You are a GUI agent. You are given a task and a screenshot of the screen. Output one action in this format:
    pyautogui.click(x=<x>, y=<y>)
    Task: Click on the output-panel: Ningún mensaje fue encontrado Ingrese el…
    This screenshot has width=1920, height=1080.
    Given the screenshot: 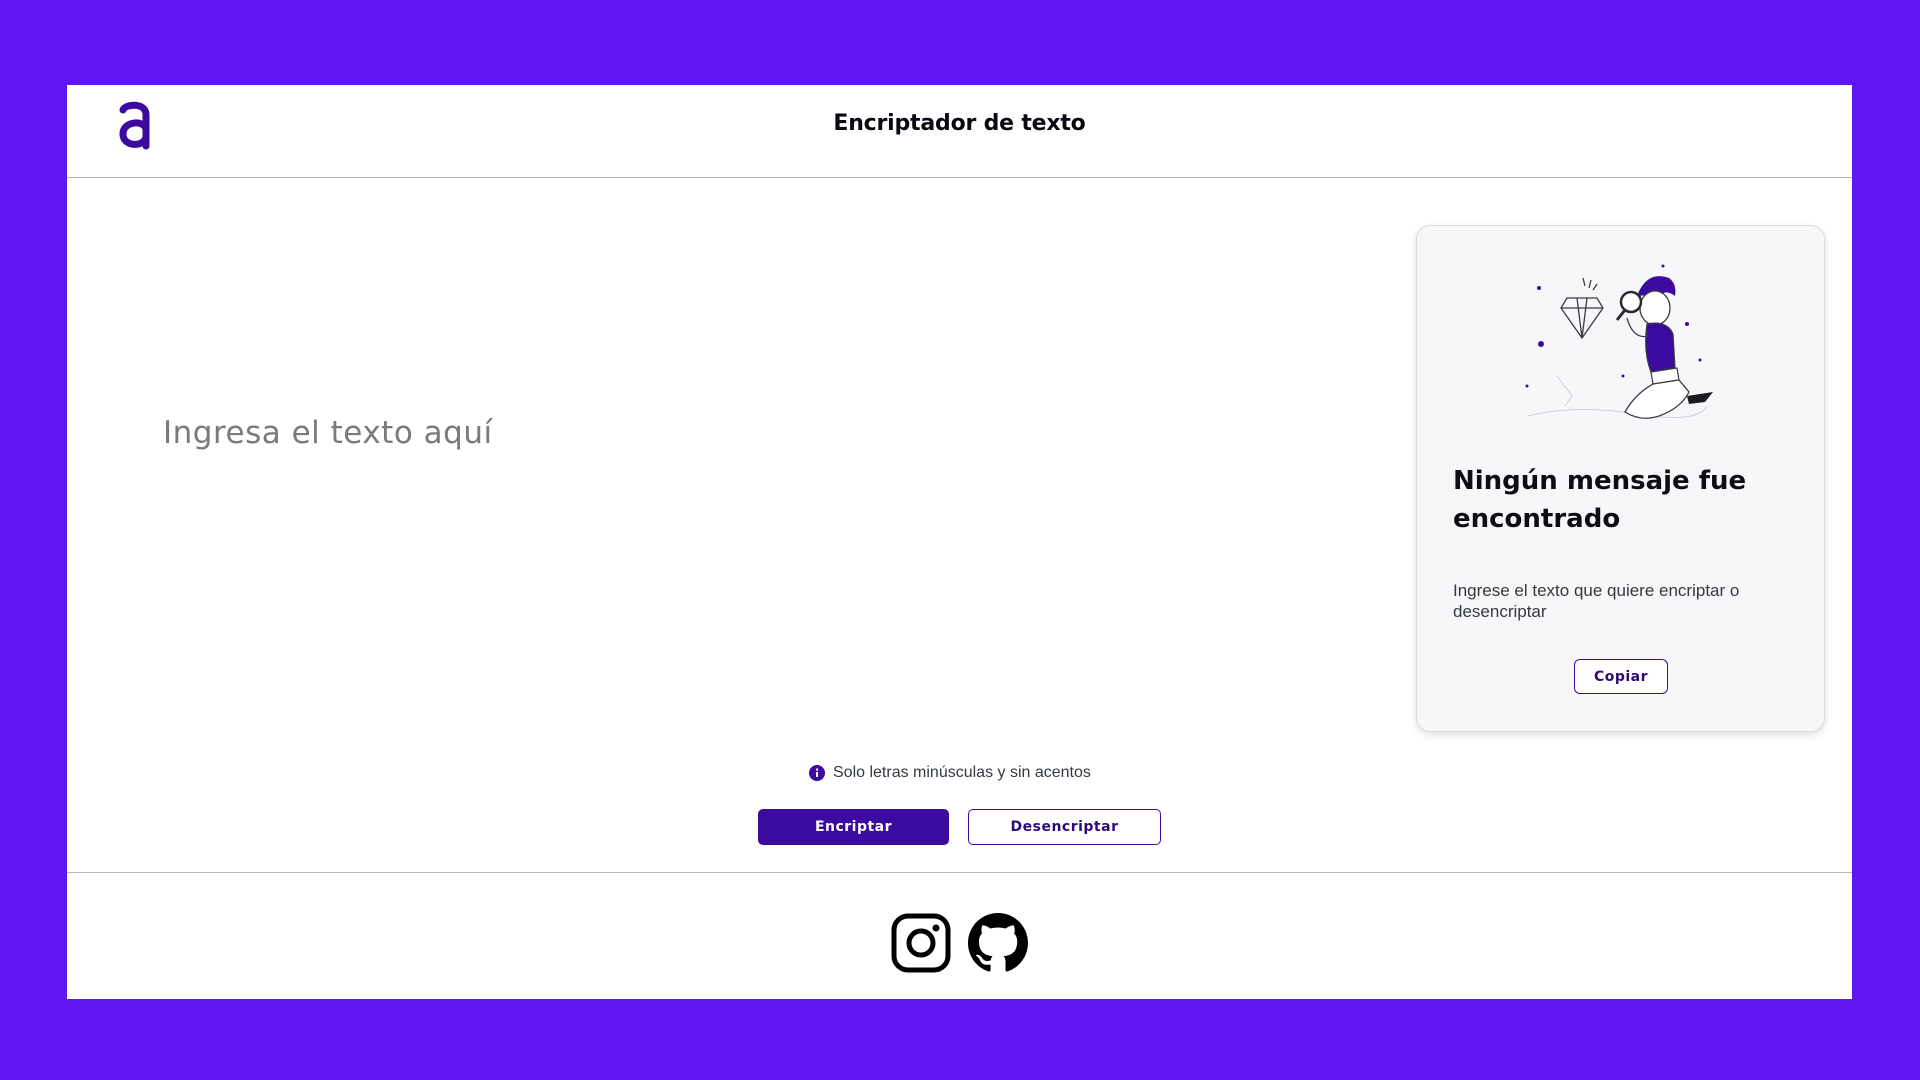 What is the action you would take?
    pyautogui.click(x=1620, y=478)
    